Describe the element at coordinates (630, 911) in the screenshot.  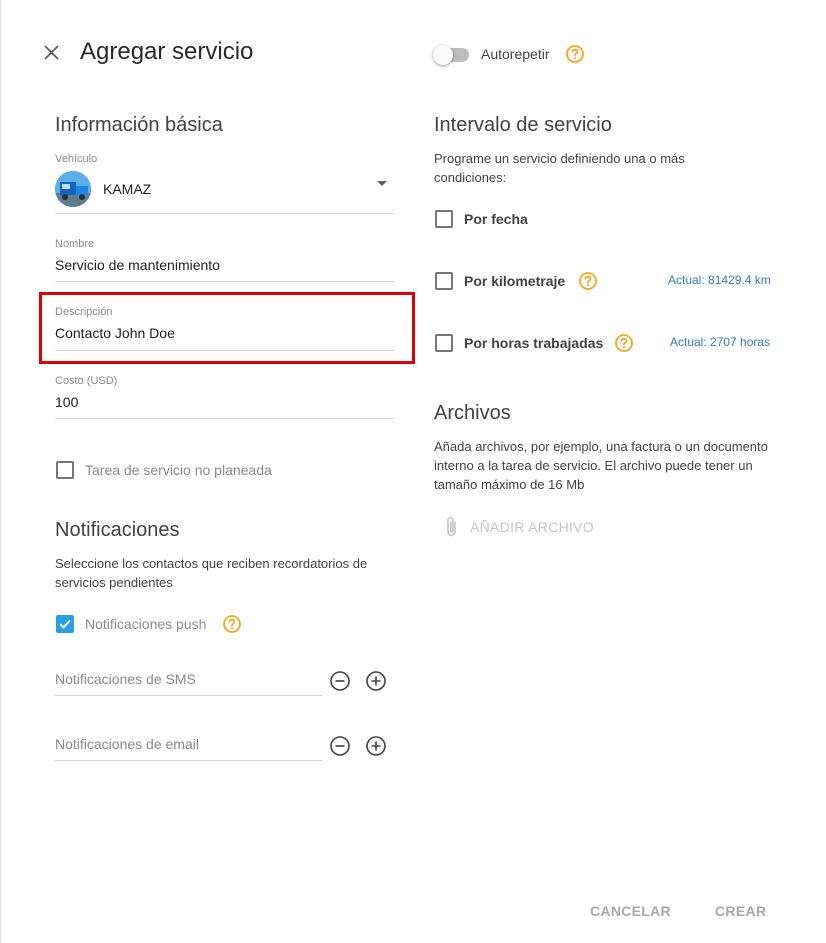
I see `cancel-button: CANCELAR` at that location.